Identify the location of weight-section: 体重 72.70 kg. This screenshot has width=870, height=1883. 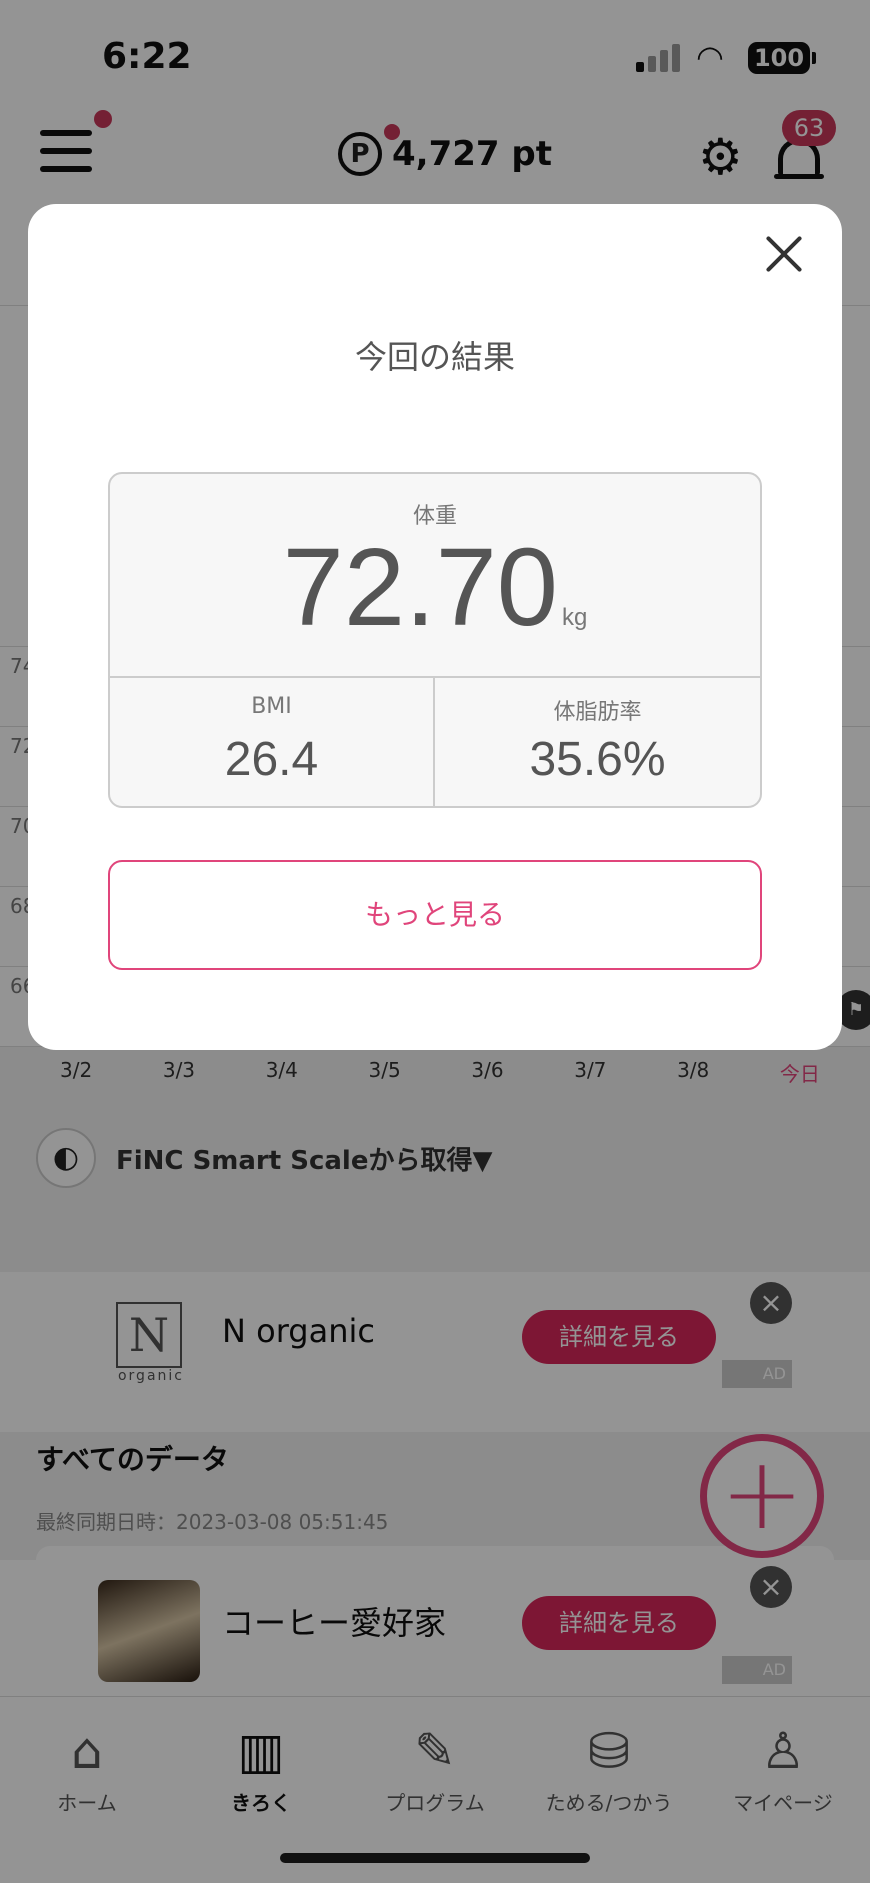
(435, 576).